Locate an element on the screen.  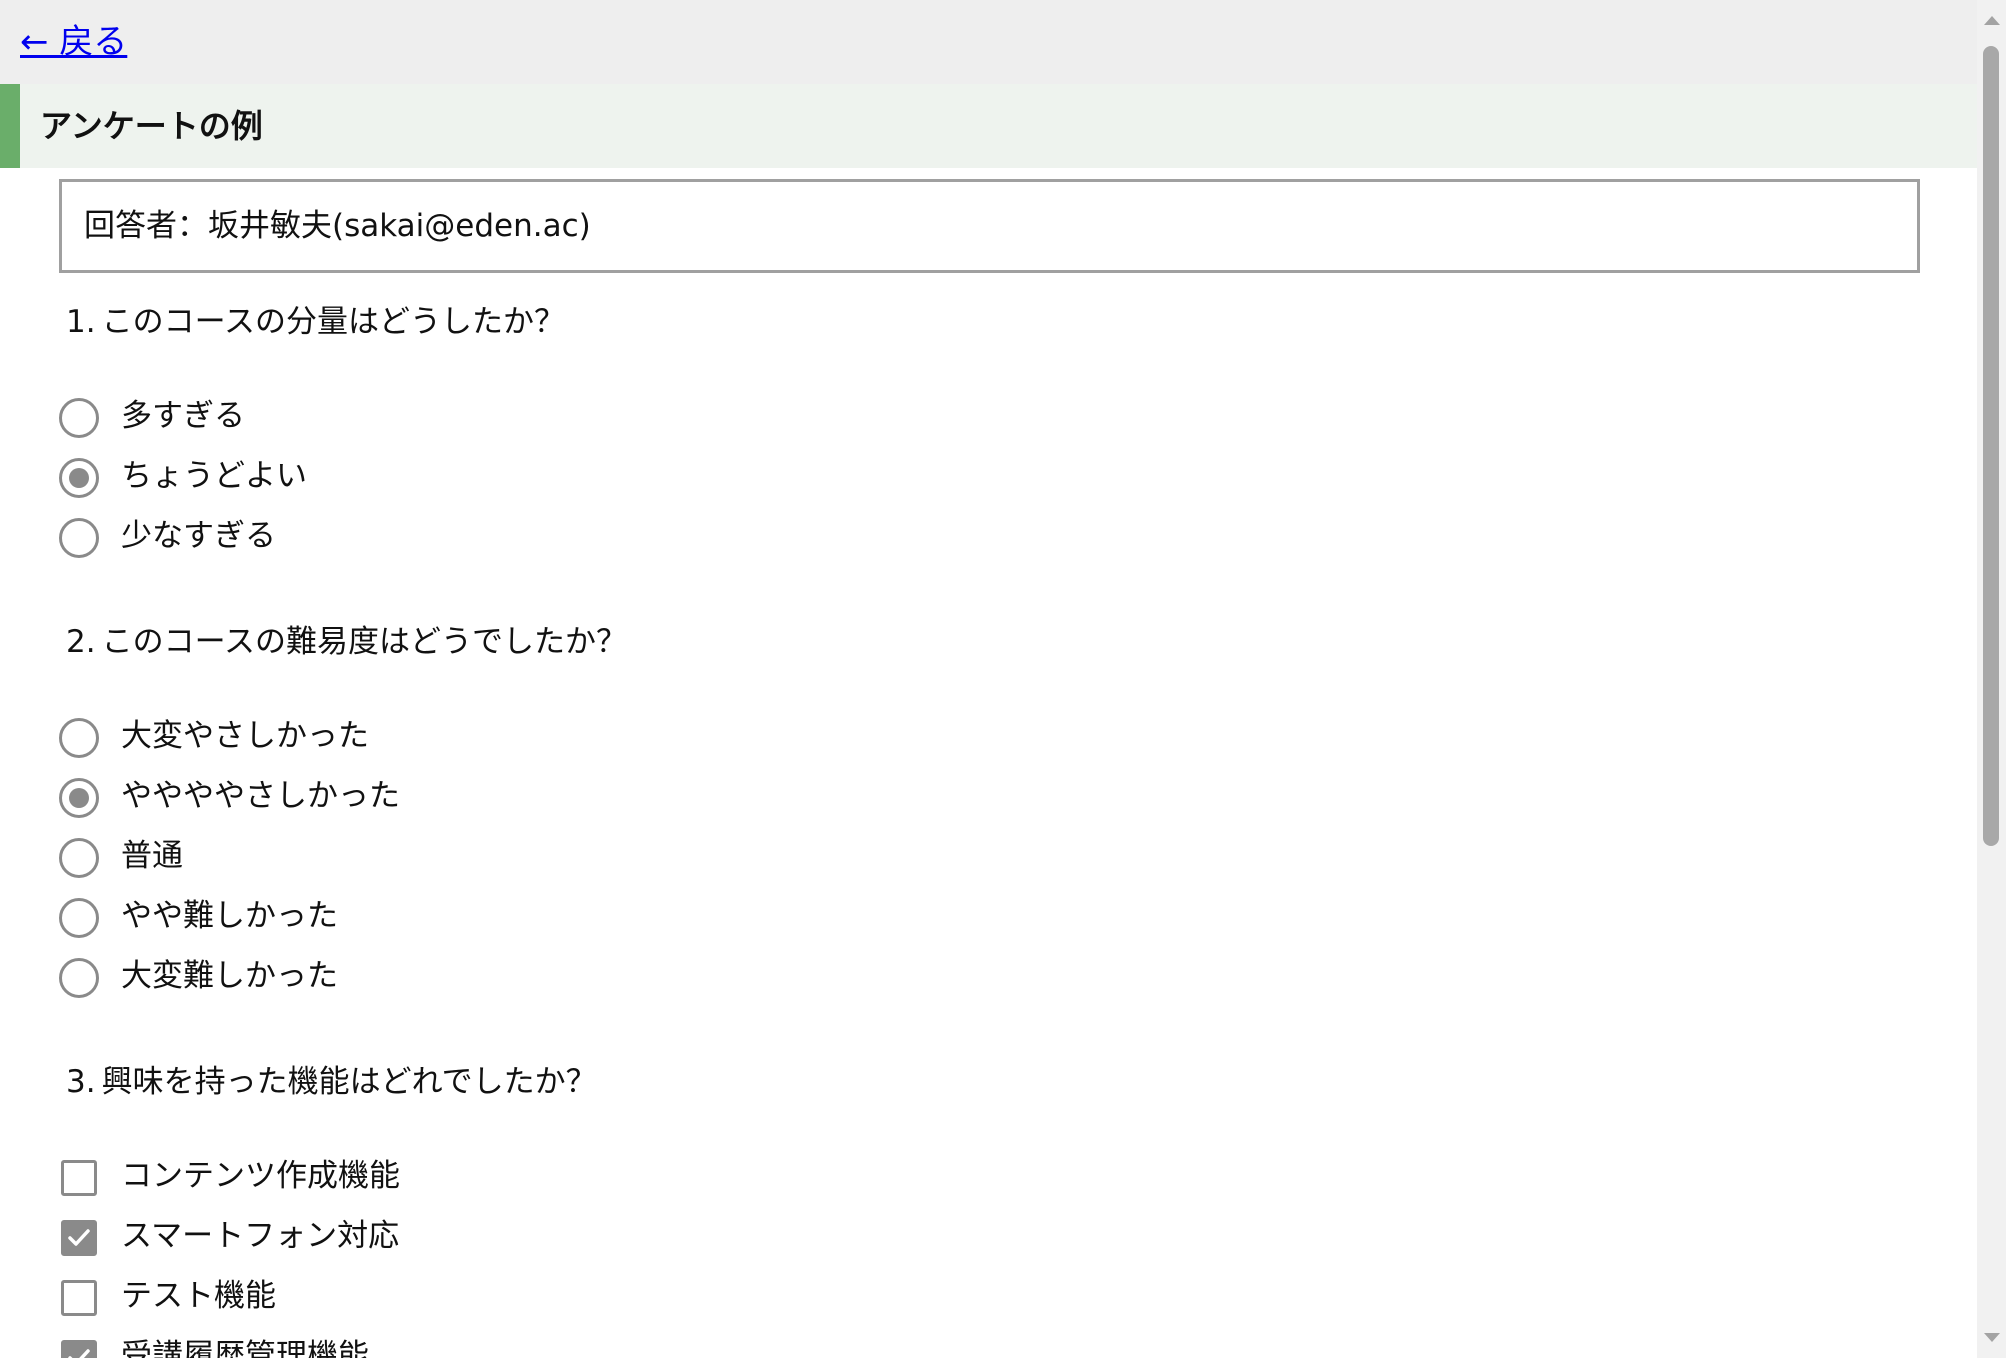
question-number: 3. is located at coordinates (81, 1082).